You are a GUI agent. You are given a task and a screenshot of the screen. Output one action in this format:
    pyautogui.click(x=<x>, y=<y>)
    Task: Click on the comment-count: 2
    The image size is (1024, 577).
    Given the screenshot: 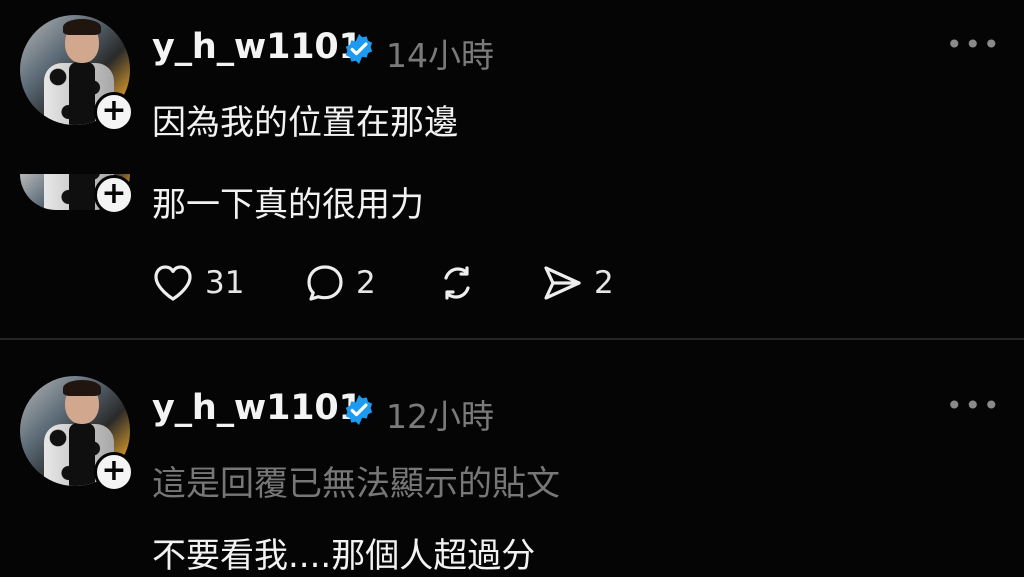 What is the action you would take?
    pyautogui.click(x=366, y=283)
    